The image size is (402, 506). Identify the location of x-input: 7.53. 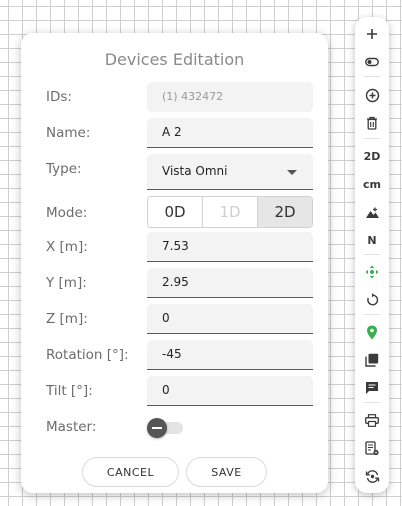
(230, 247).